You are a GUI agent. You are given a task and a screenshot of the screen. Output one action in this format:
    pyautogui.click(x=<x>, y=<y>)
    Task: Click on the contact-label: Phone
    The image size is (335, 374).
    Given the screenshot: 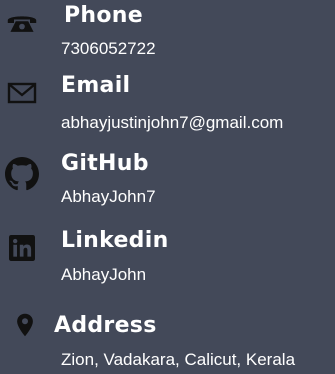 What is the action you would take?
    pyautogui.click(x=103, y=15)
    